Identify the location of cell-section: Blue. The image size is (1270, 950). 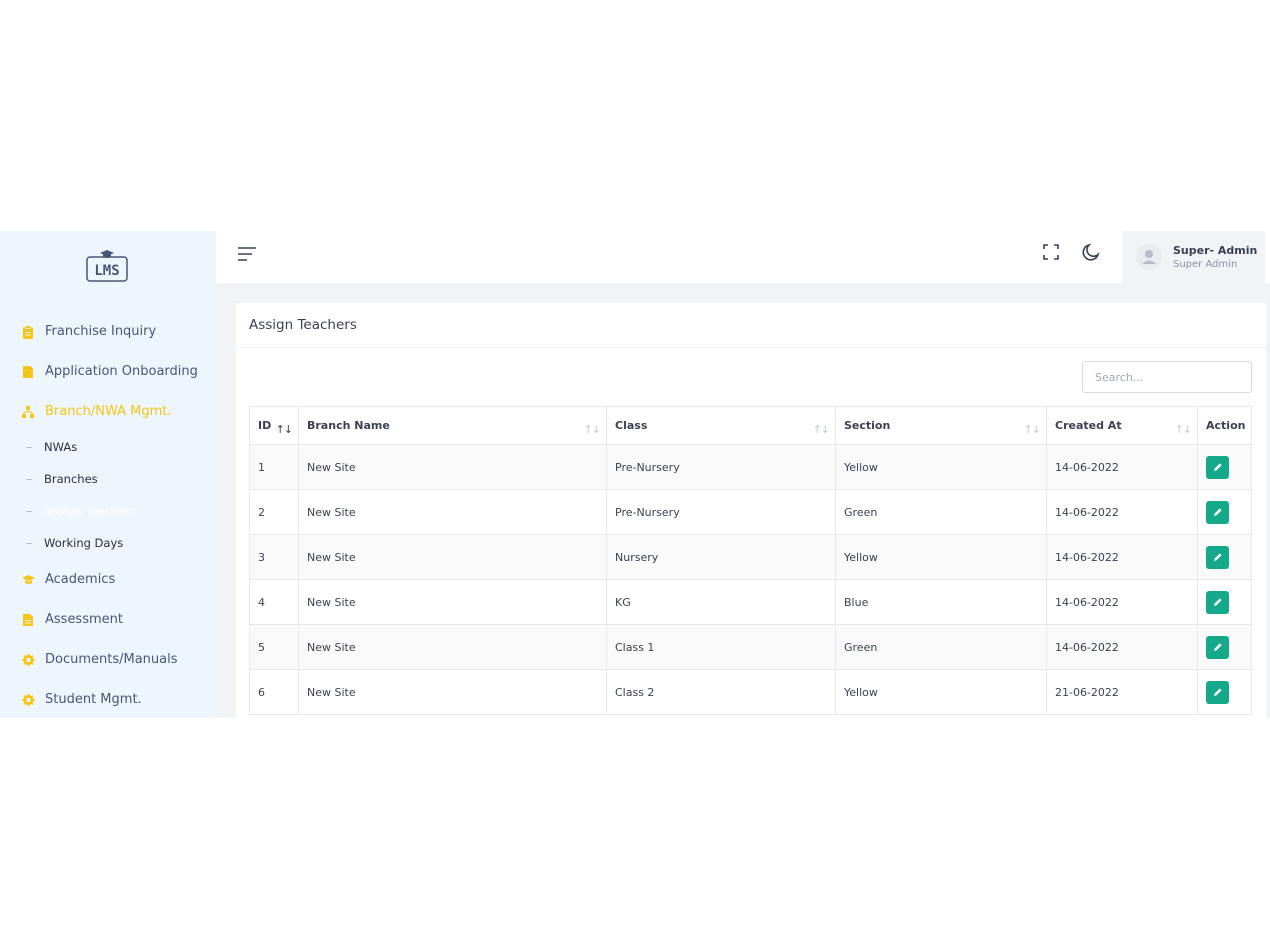
(941, 602).